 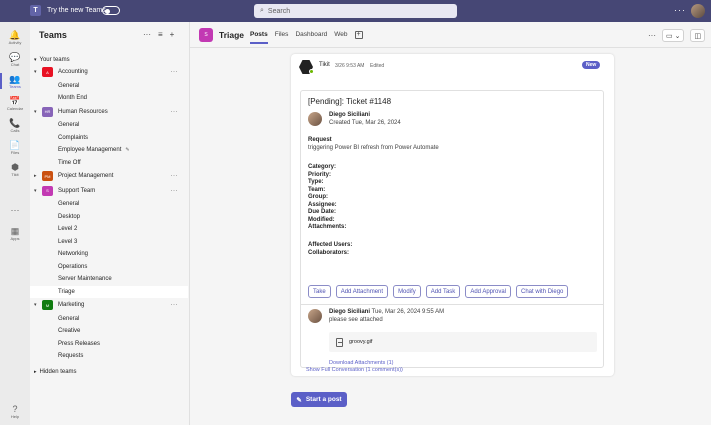 I want to click on meet-button: ▭ ⌄, so click(x=673, y=35).